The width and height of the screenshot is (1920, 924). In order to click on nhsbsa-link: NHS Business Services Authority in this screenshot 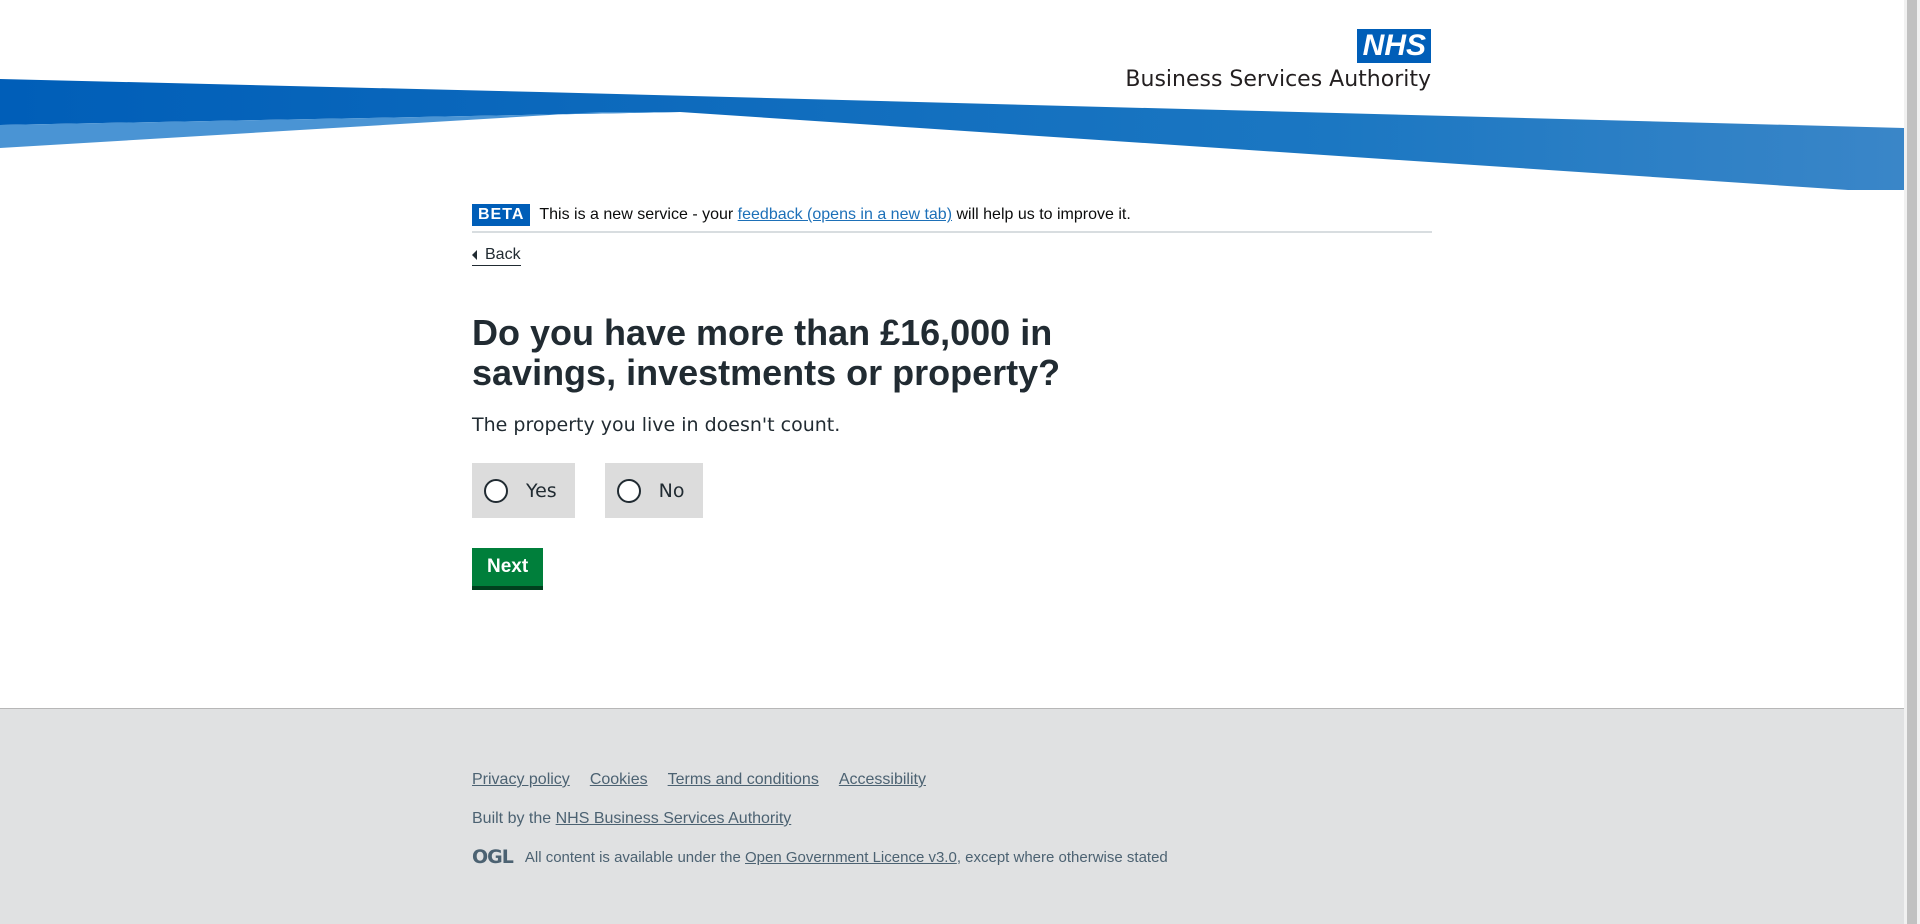, I will do `click(674, 818)`.